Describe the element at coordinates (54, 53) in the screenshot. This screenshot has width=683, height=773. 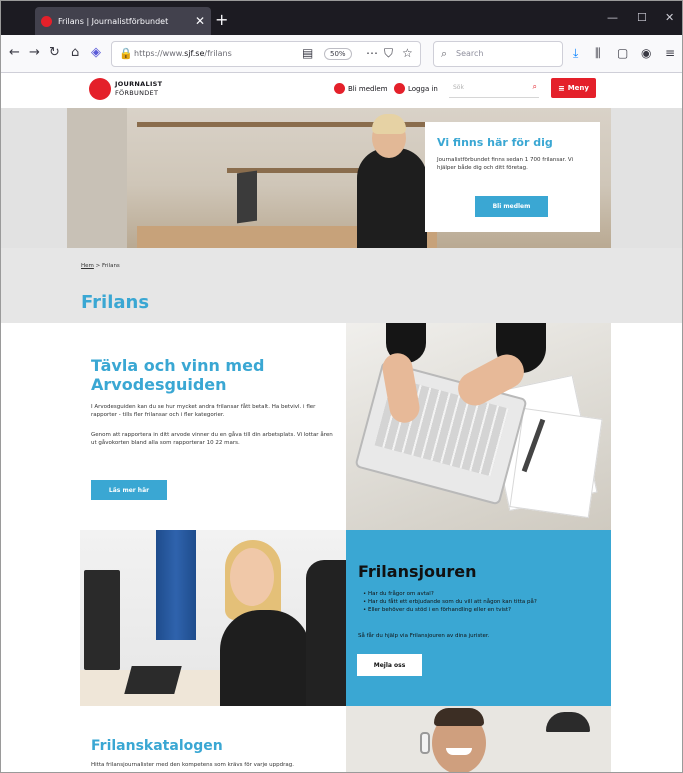
I see `reload-icon: ↻` at that location.